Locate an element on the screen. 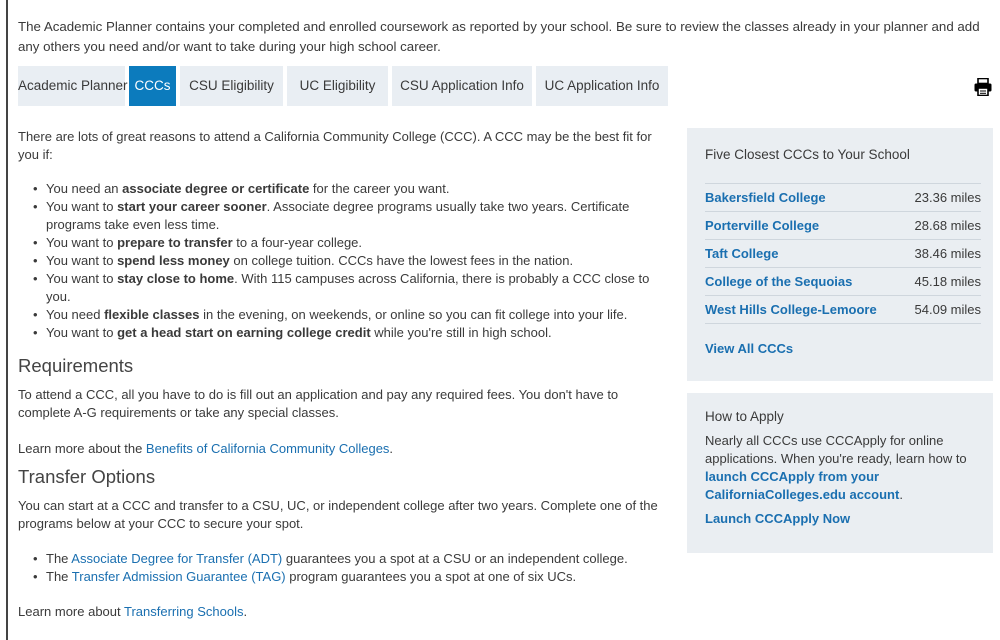 This screenshot has width=1000, height=640. how-to-apply-heading: How to Apply is located at coordinates (744, 416).